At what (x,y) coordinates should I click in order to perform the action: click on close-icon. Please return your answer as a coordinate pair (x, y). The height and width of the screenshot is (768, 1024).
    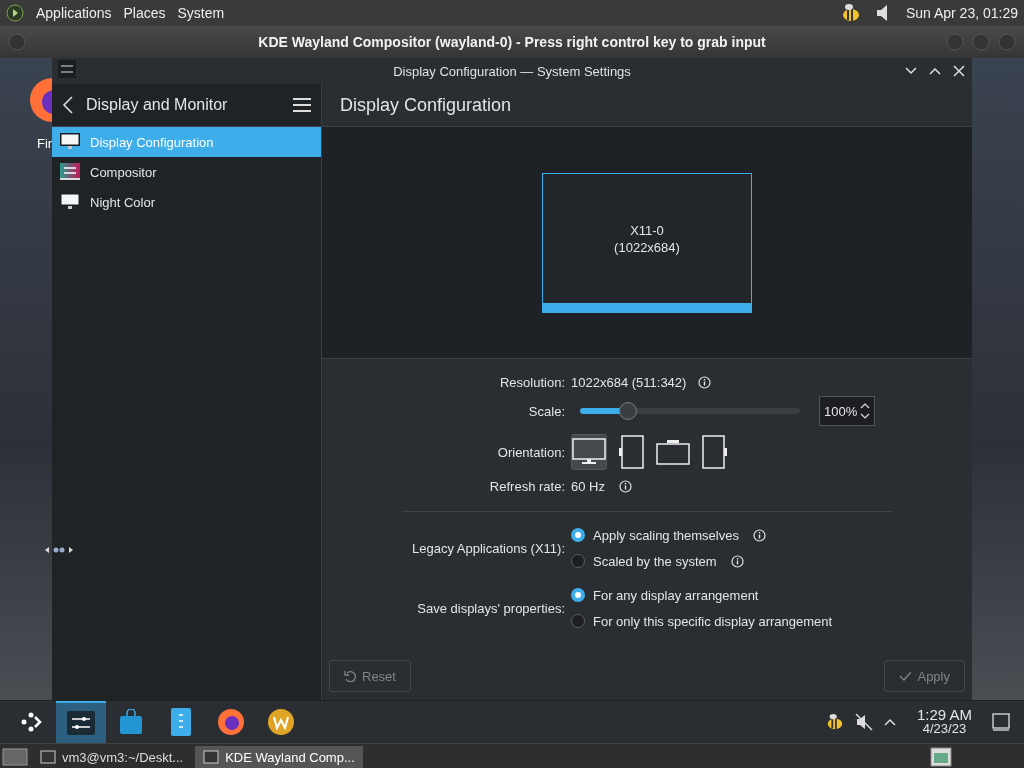
    Looking at the image, I should click on (959, 71).